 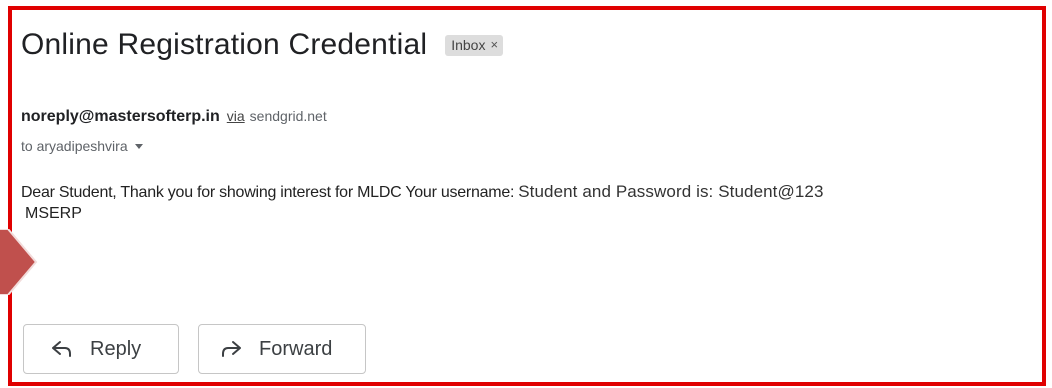 What do you see at coordinates (468, 44) in the screenshot?
I see `inbox-label-text: Inbox` at bounding box center [468, 44].